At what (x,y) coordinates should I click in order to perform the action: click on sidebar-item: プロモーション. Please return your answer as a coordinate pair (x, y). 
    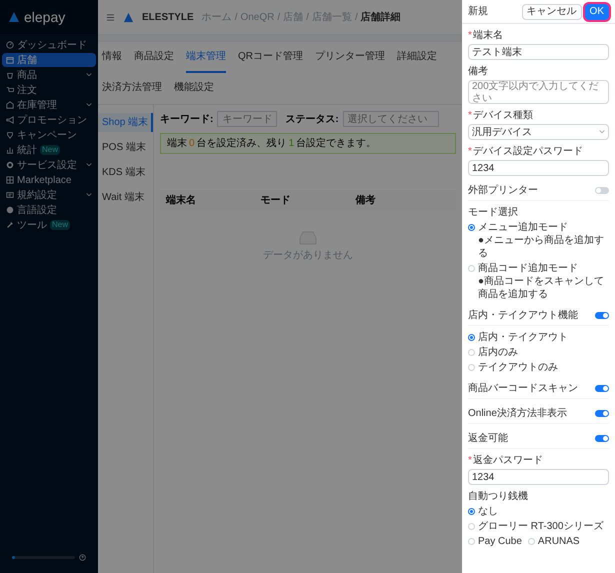
    Looking at the image, I should click on (49, 120).